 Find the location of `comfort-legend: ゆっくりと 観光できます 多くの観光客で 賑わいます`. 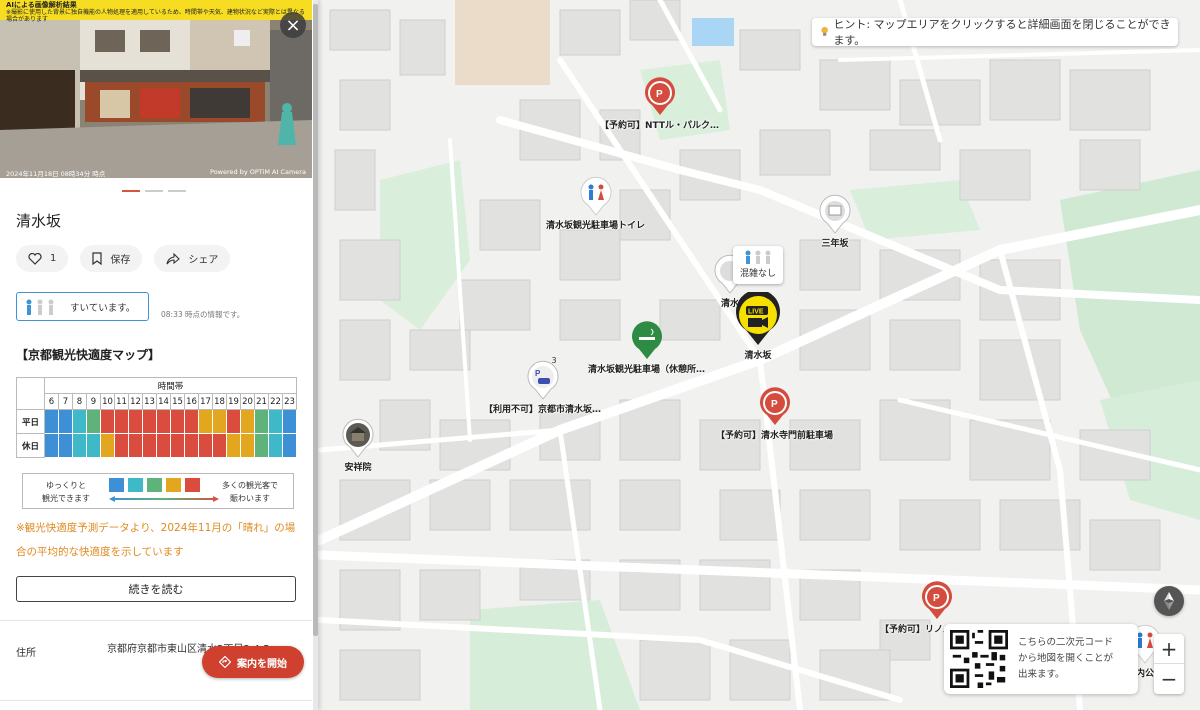

comfort-legend: ゆっくりと 観光できます 多くの観光客で 賑わいます is located at coordinates (158, 491).